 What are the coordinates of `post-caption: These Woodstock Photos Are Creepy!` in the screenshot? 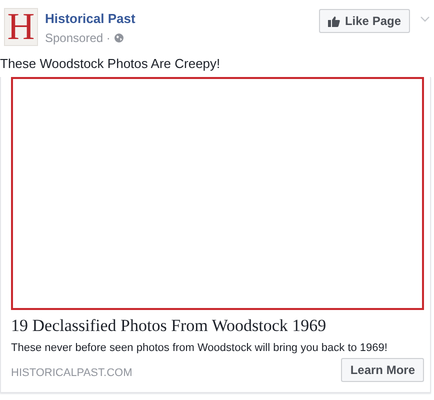 It's located at (111, 63).